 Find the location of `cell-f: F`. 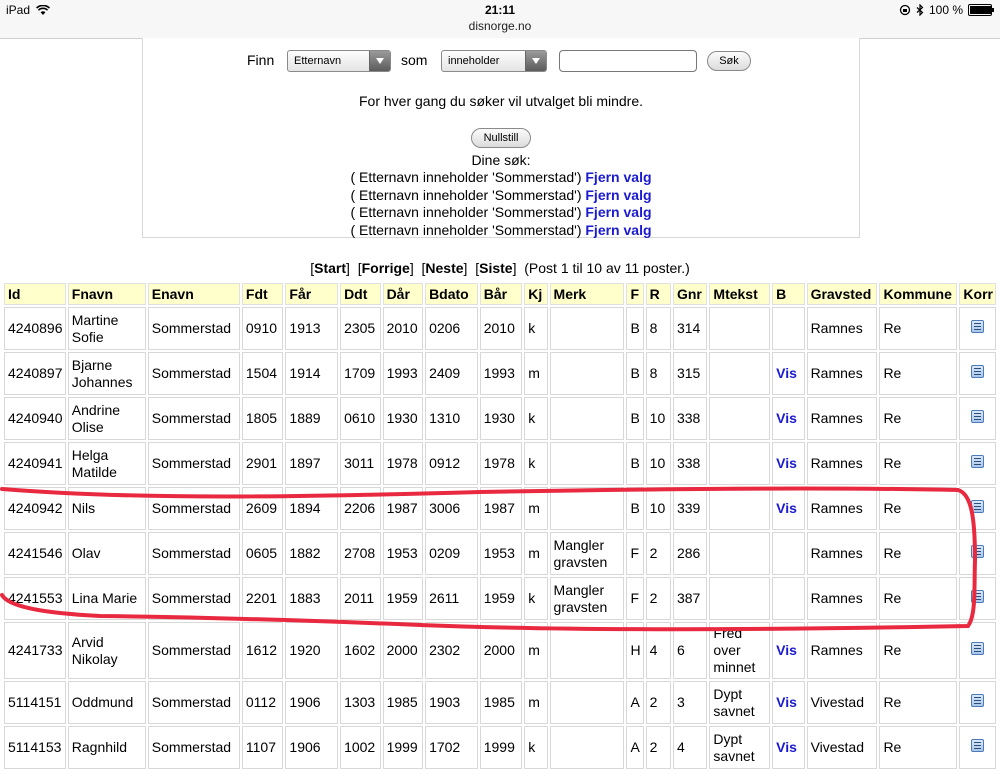

cell-f: F is located at coordinates (635, 553).